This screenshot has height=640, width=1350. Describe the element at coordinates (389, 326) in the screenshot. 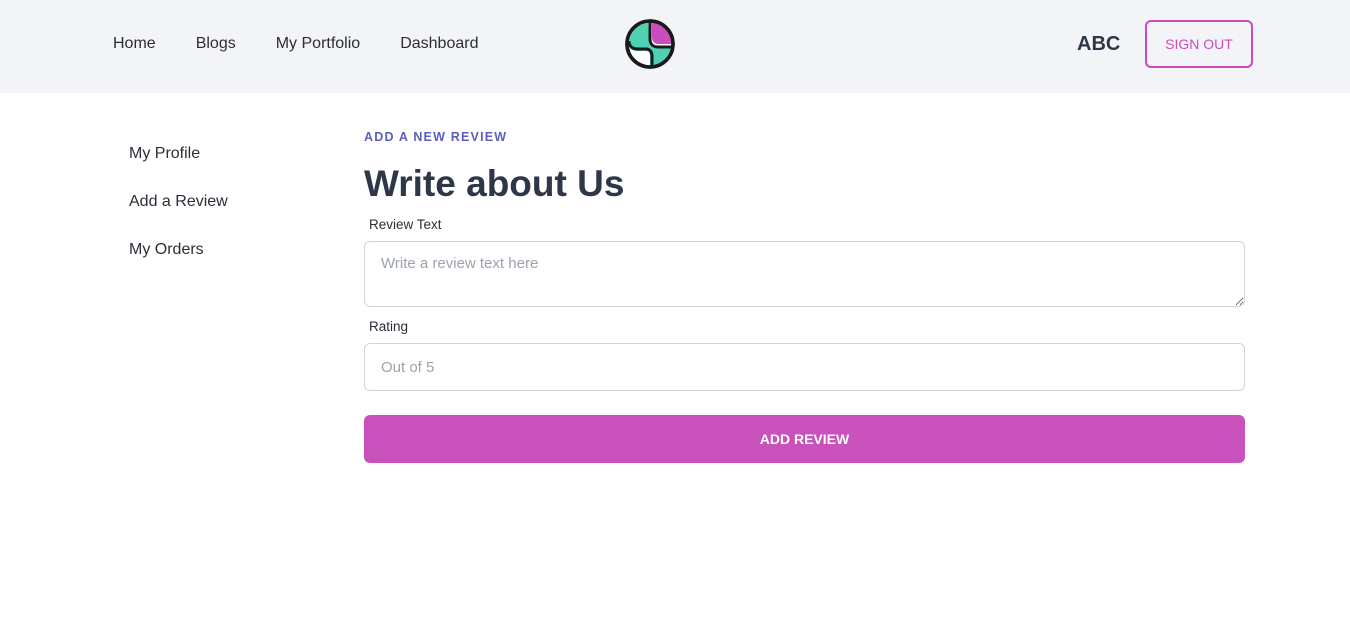

I see `rating-label: Rating` at that location.